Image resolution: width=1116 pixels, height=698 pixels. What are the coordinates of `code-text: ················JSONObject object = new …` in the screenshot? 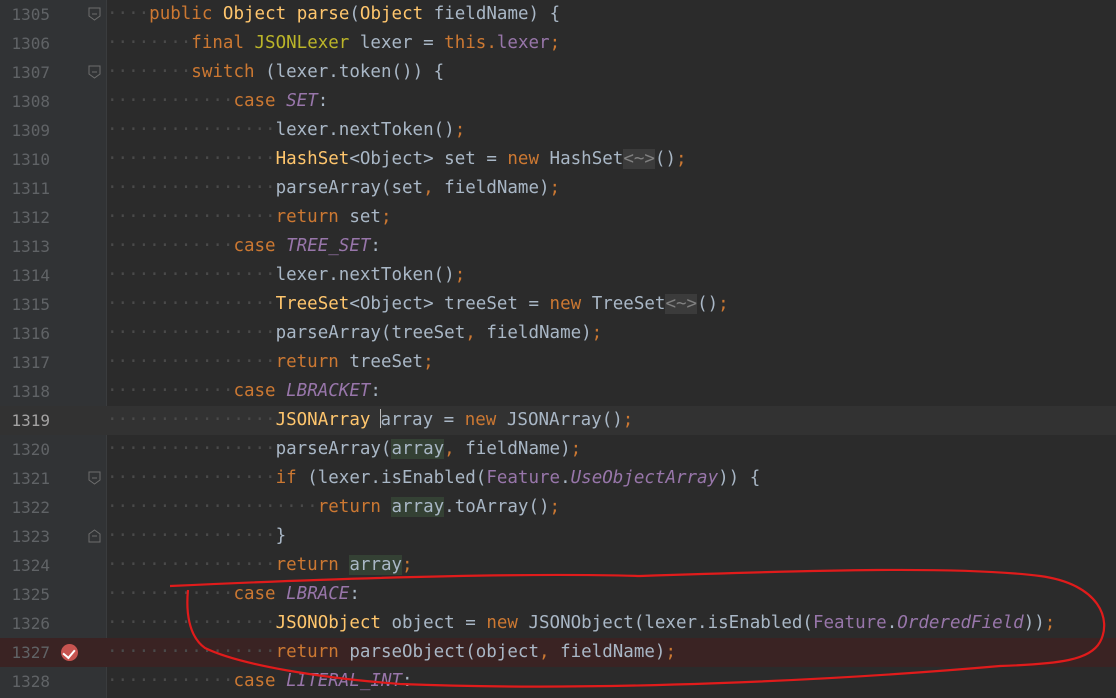 It's located at (581, 623).